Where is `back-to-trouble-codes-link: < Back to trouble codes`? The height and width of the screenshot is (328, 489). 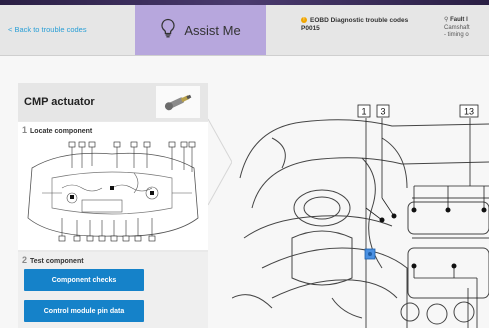
back-to-trouble-codes-link: < Back to trouble codes is located at coordinates (47, 29).